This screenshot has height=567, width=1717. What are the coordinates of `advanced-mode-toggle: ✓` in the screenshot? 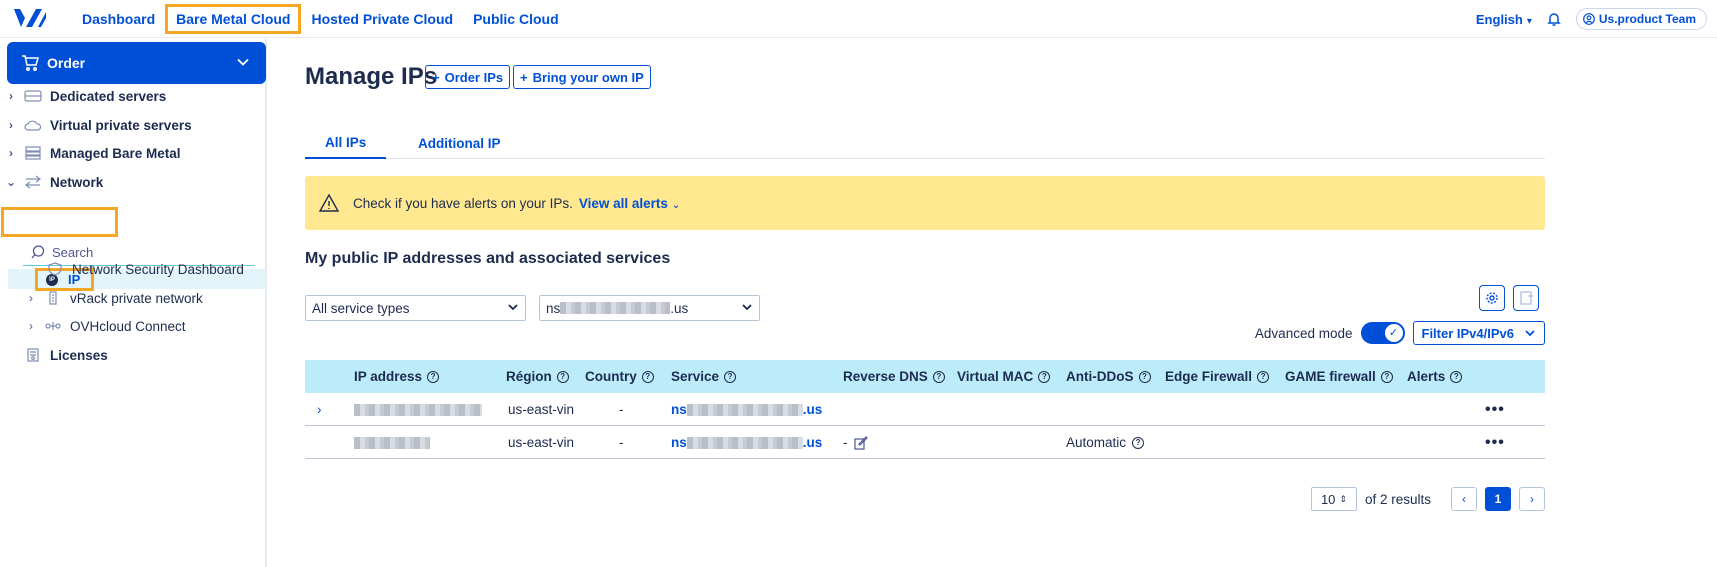 It's located at (1382, 333).